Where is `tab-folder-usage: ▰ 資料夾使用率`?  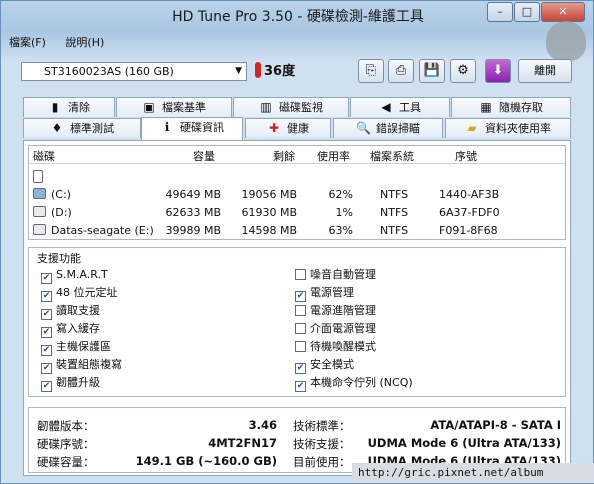
tab-folder-usage: ▰ 資料夾使用率 is located at coordinates (508, 128).